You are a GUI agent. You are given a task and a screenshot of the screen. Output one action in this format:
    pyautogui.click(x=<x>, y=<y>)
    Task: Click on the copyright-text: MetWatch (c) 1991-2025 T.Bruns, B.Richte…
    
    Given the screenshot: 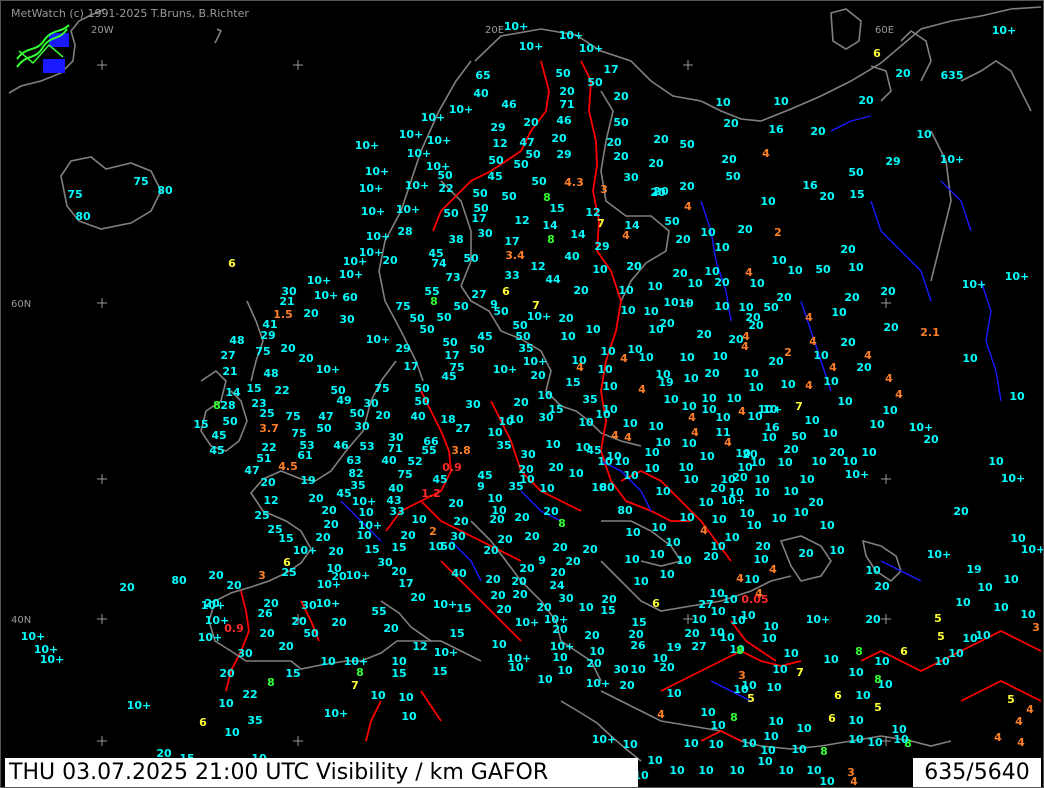 What is the action you would take?
    pyautogui.click(x=130, y=13)
    